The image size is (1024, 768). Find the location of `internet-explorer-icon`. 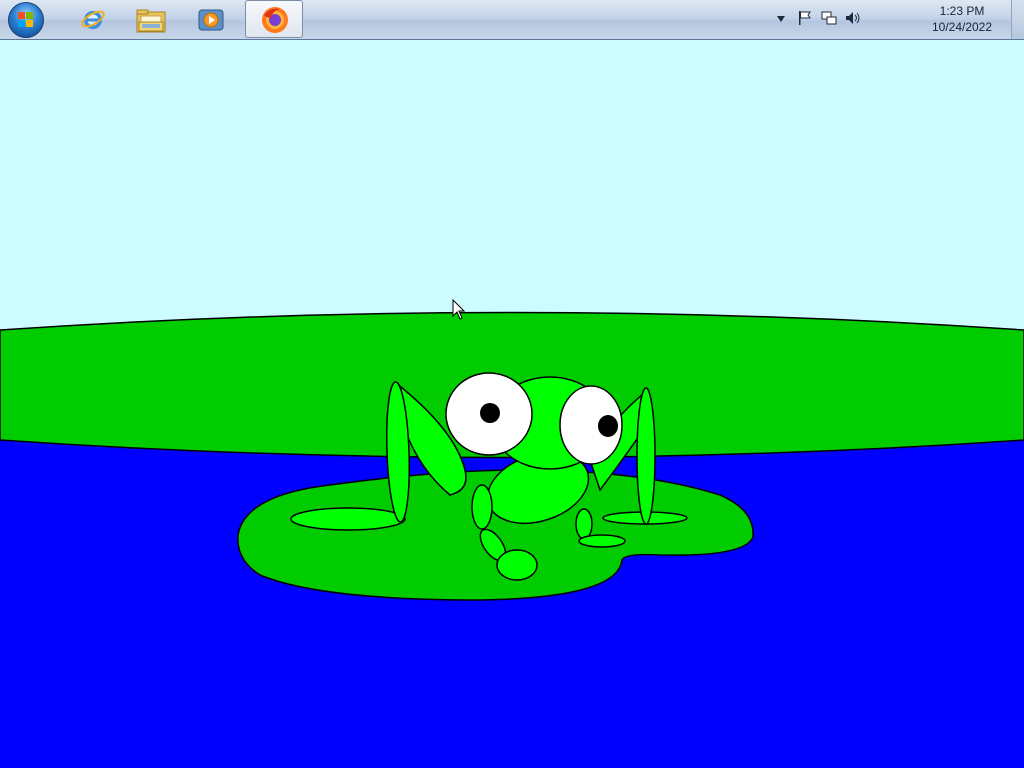

internet-explorer-icon is located at coordinates (93, 19).